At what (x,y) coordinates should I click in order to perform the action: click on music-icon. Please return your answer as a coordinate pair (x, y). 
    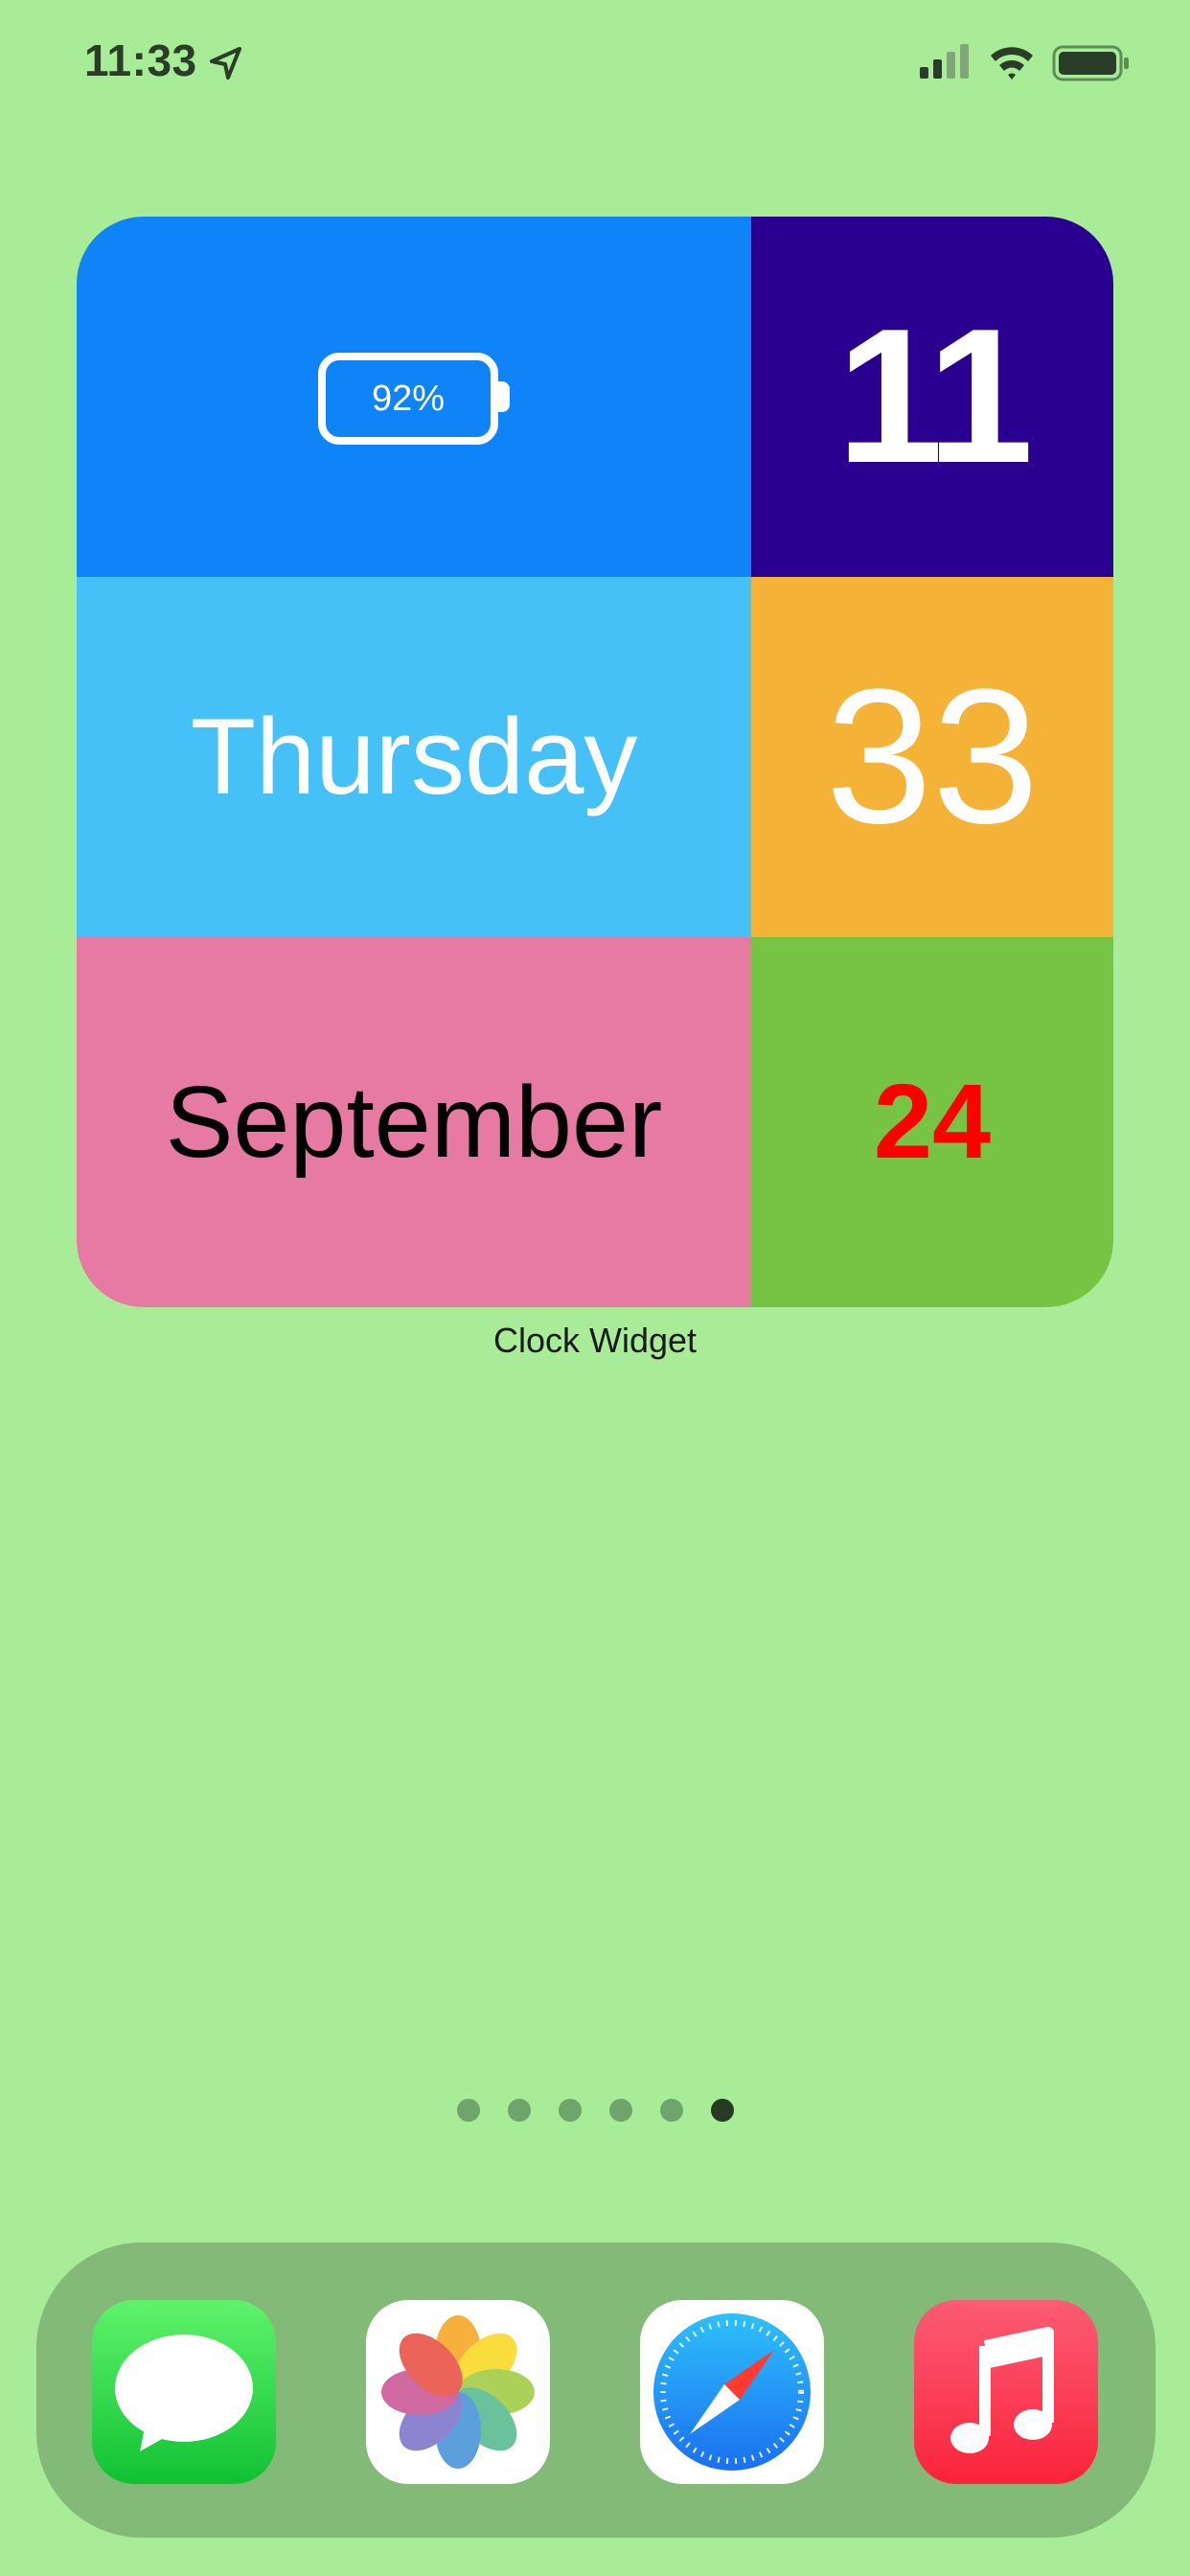
    Looking at the image, I should click on (1006, 2392).